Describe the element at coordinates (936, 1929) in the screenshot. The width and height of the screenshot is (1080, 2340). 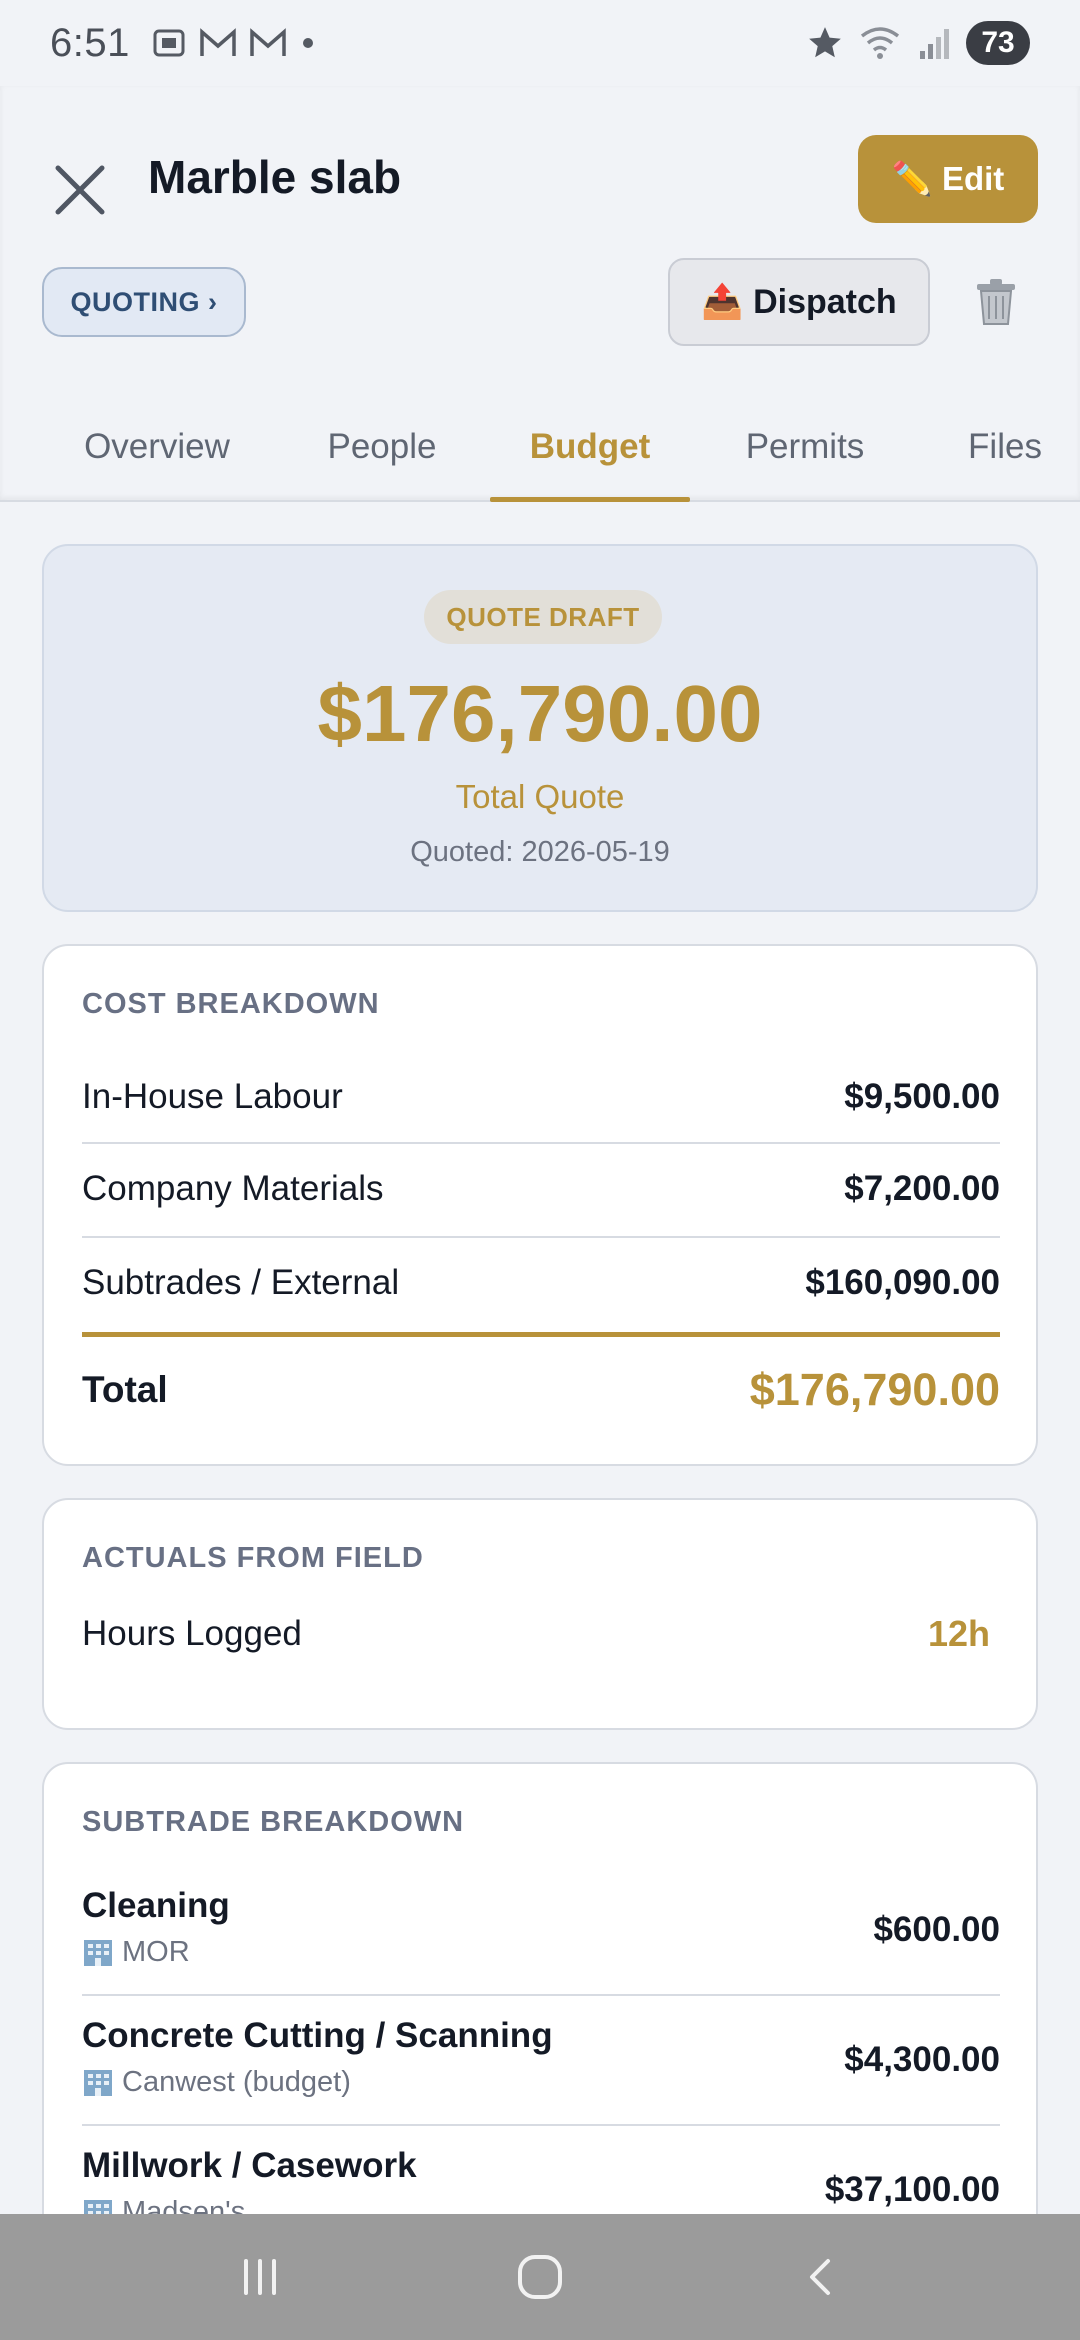
I see `subtrade-amount: $600.00` at that location.